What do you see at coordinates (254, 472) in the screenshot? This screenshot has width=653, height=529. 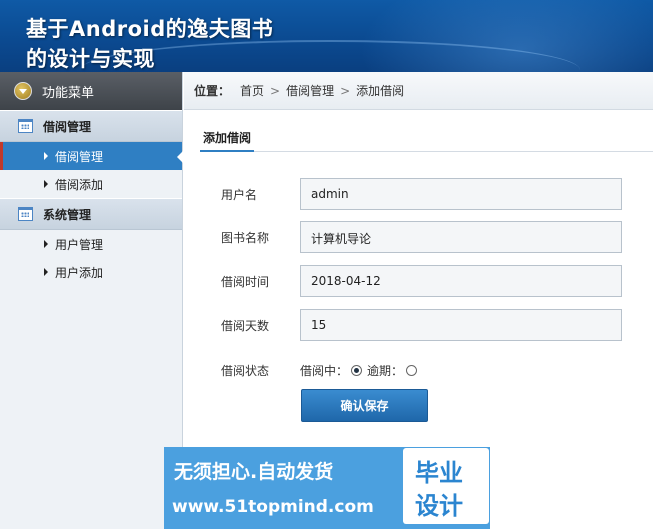 I see `watermark-slogan: 无须担心.自动发货` at bounding box center [254, 472].